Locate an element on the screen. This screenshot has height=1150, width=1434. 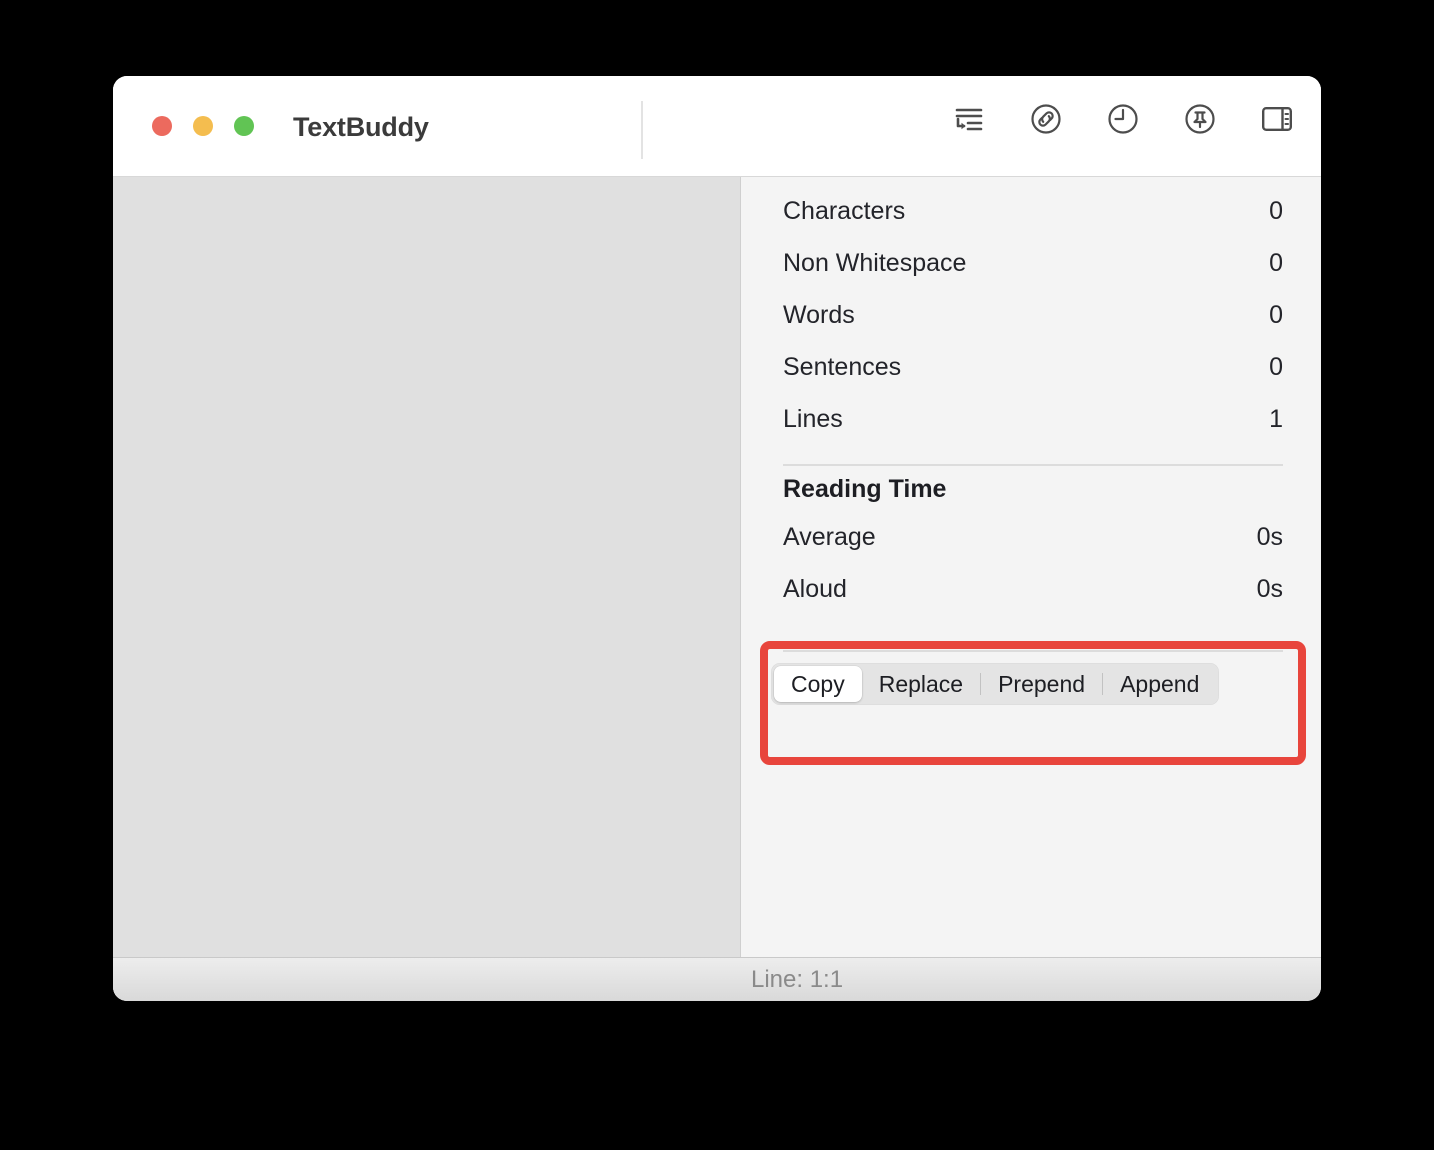
section-divider-bottom is located at coordinates (1033, 651).